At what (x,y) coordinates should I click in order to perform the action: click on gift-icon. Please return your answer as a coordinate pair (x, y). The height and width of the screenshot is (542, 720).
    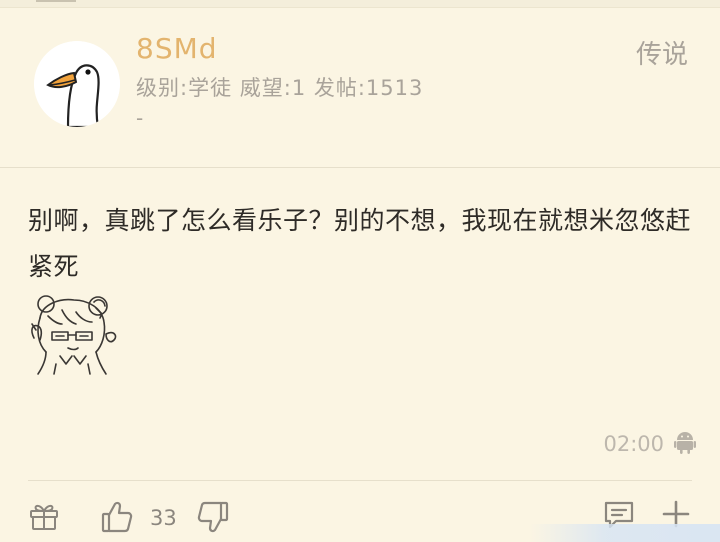
    Looking at the image, I should click on (44, 518).